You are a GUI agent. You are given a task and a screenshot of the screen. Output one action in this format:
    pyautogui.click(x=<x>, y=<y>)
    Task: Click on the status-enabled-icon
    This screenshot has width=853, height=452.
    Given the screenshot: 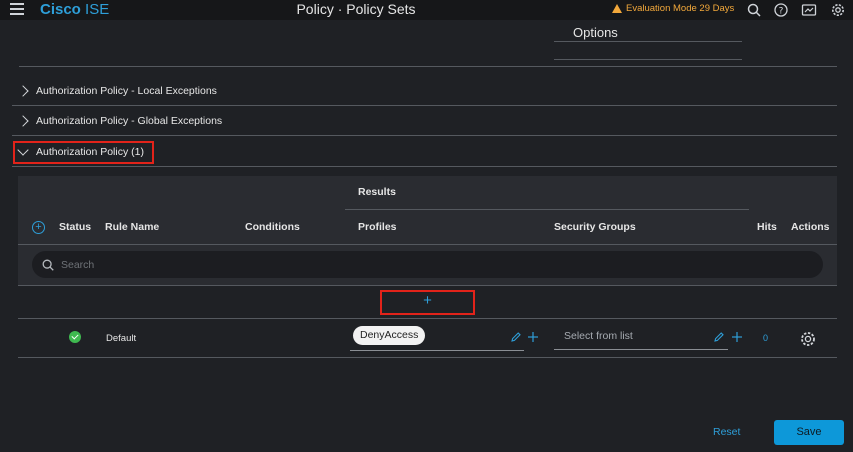 What is the action you would take?
    pyautogui.click(x=75, y=337)
    